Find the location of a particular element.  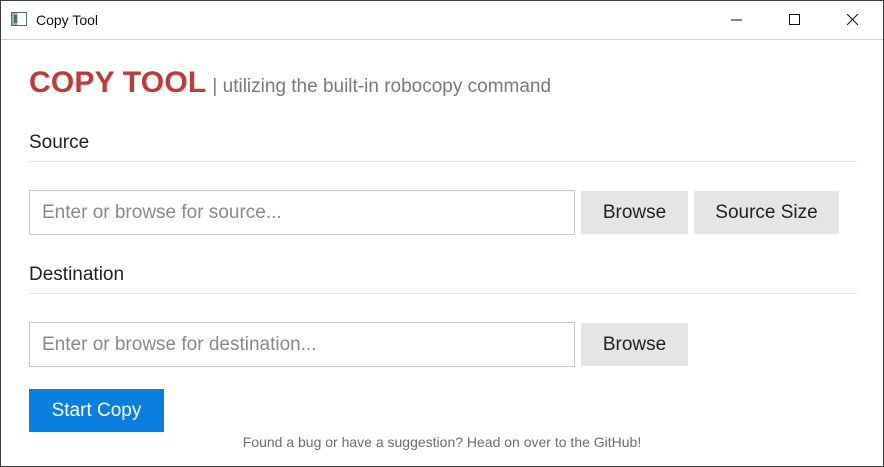

minimize-icon is located at coordinates (736, 20).